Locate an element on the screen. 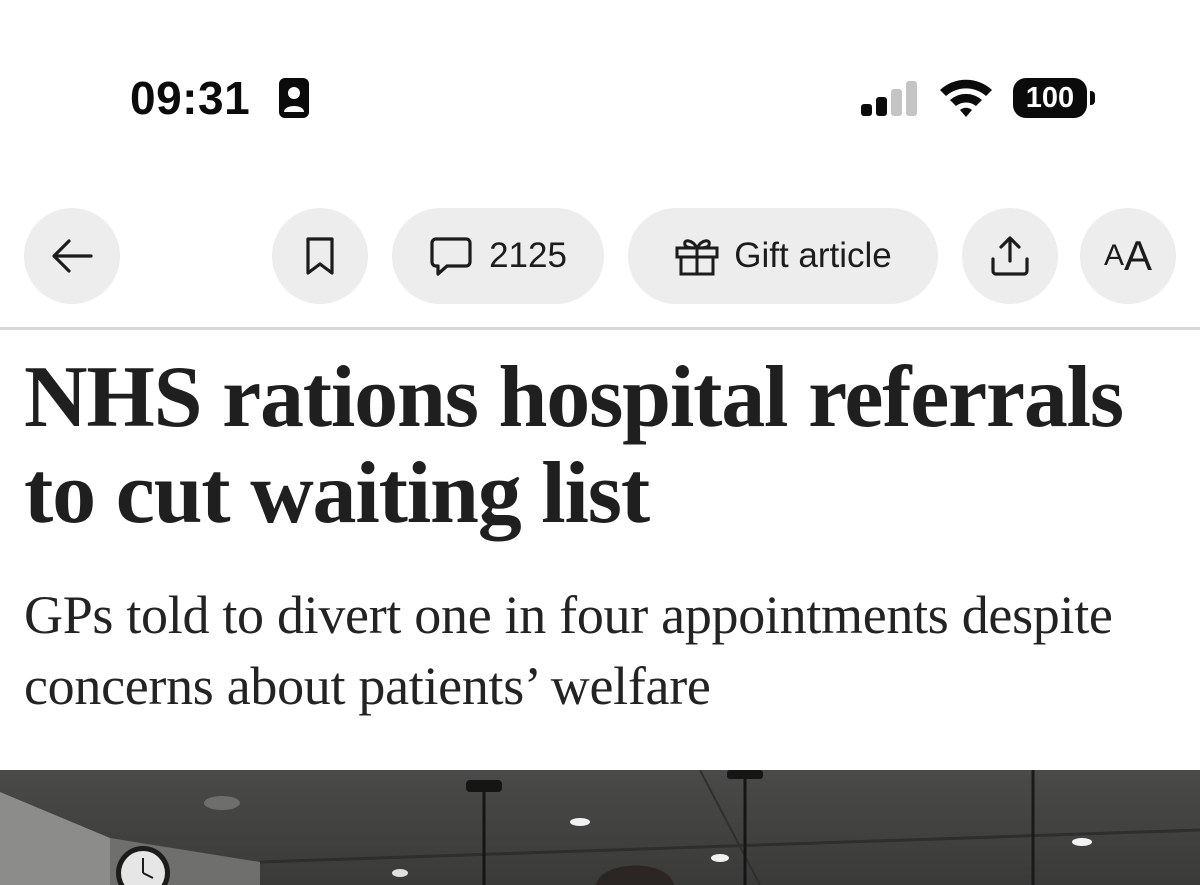 This screenshot has height=885, width=1200. bookmark-icon is located at coordinates (320, 256).